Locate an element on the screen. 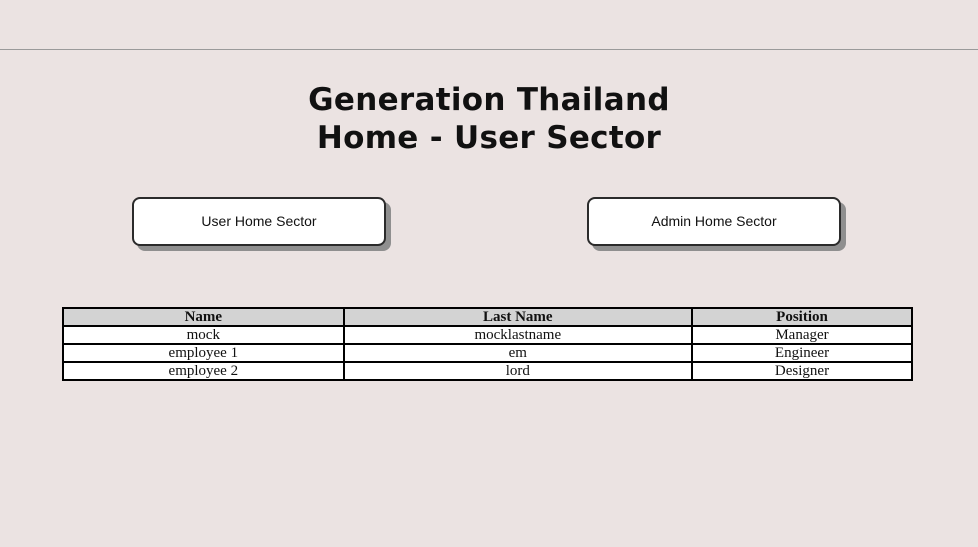 This screenshot has width=978, height=547. table-row: mock mocklastname Manager is located at coordinates (487, 335).